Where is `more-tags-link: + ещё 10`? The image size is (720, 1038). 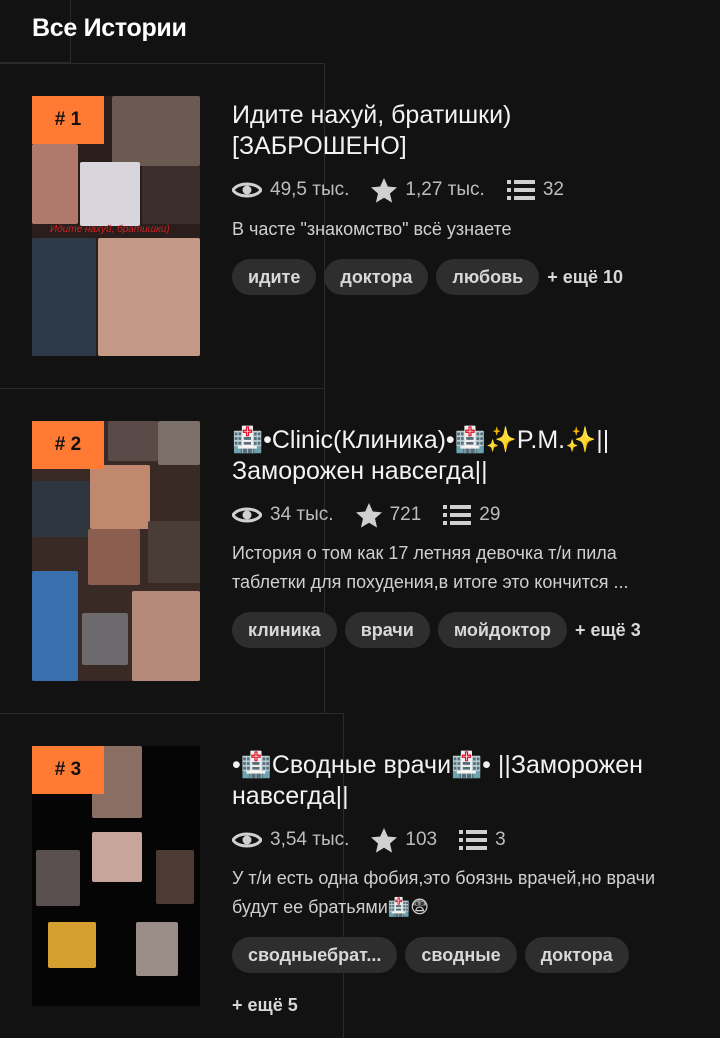
more-tags-link: + ещё 10 is located at coordinates (585, 277).